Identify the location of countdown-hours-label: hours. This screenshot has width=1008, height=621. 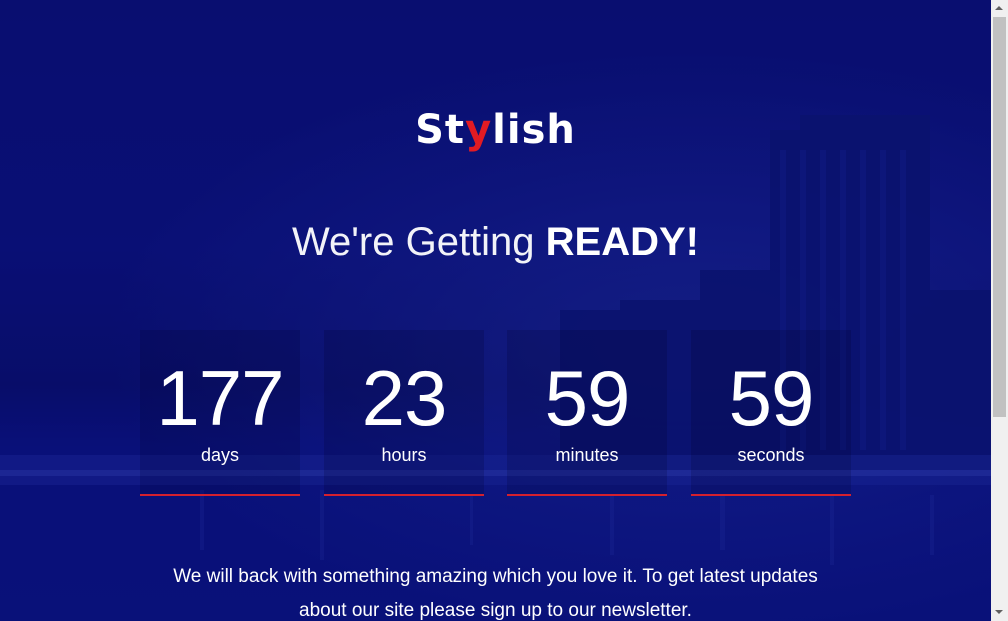
(404, 455).